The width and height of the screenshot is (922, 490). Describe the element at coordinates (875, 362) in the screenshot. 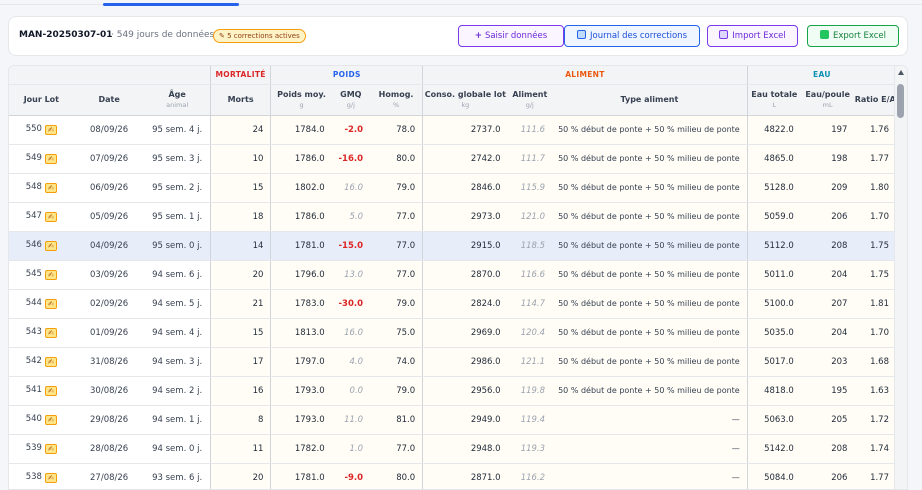

I see `ratio-cell: 1.68` at that location.